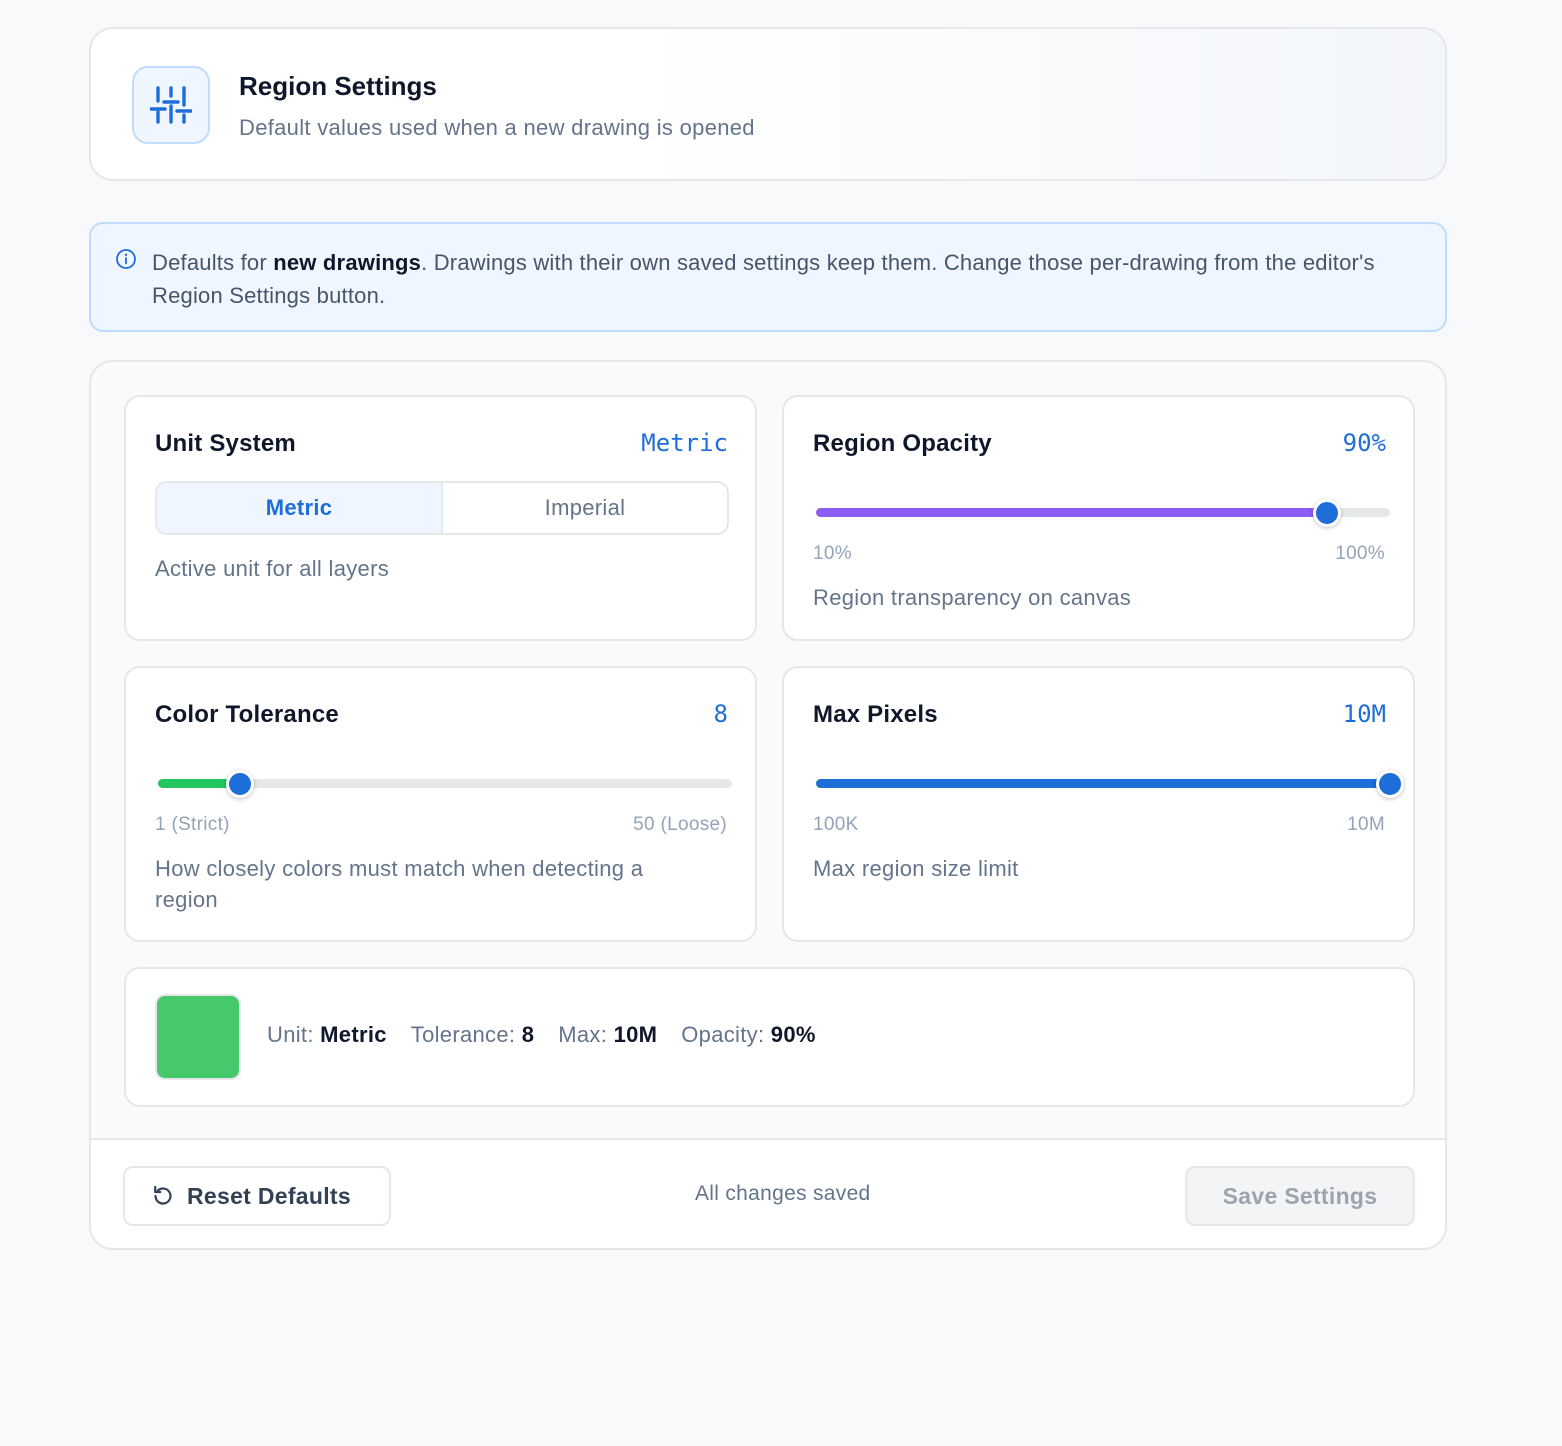 This screenshot has width=1562, height=1446. Describe the element at coordinates (720, 714) in the screenshot. I see `color-tolerance-value: 8` at that location.